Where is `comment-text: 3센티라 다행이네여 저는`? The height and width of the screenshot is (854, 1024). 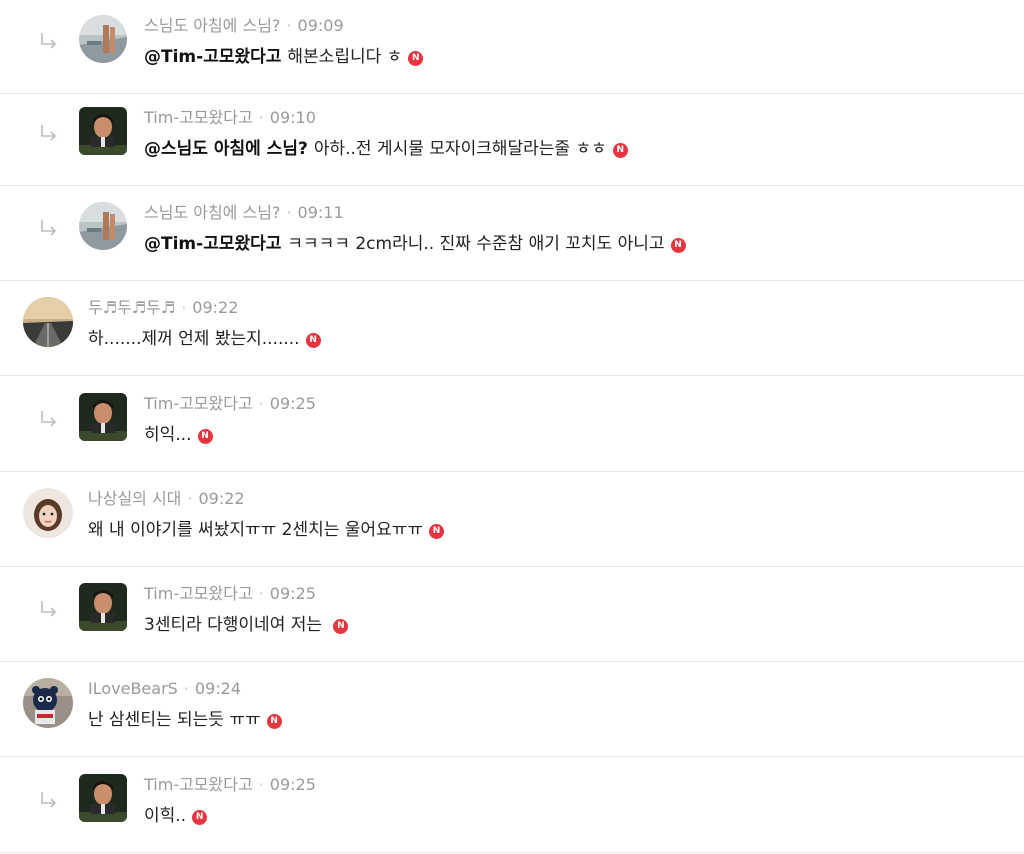
comment-text: 3센티라 다행이네여 저는 is located at coordinates (236, 625).